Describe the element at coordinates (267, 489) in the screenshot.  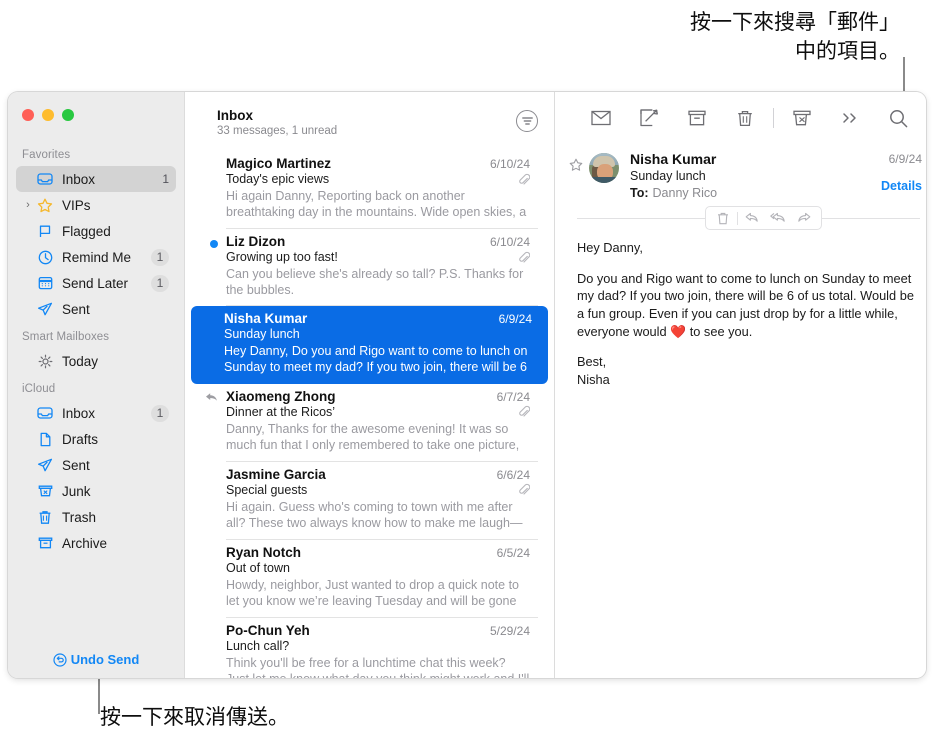
I see `message-subject: Special guests` at that location.